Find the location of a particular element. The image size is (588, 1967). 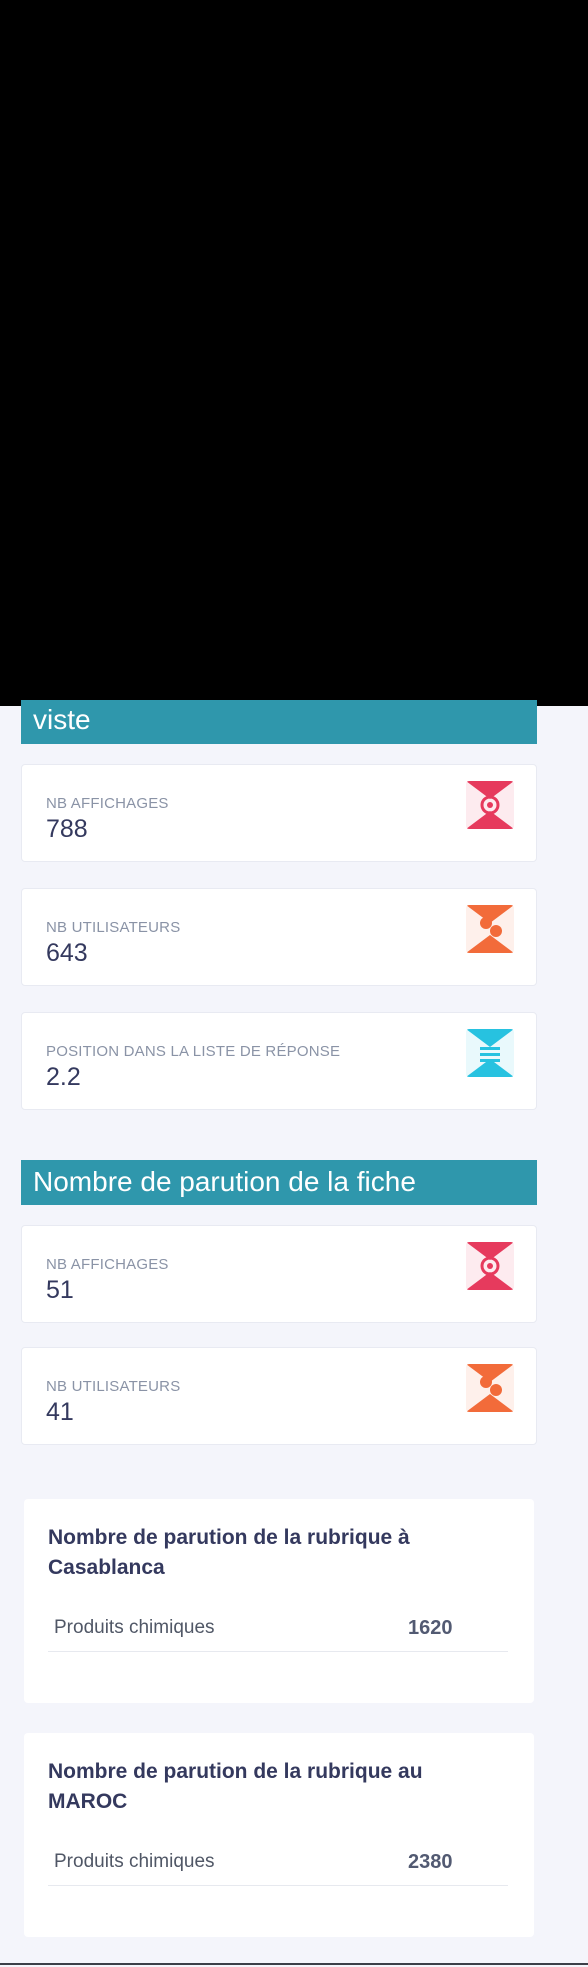

bottom-divider is located at coordinates (294, 1964).